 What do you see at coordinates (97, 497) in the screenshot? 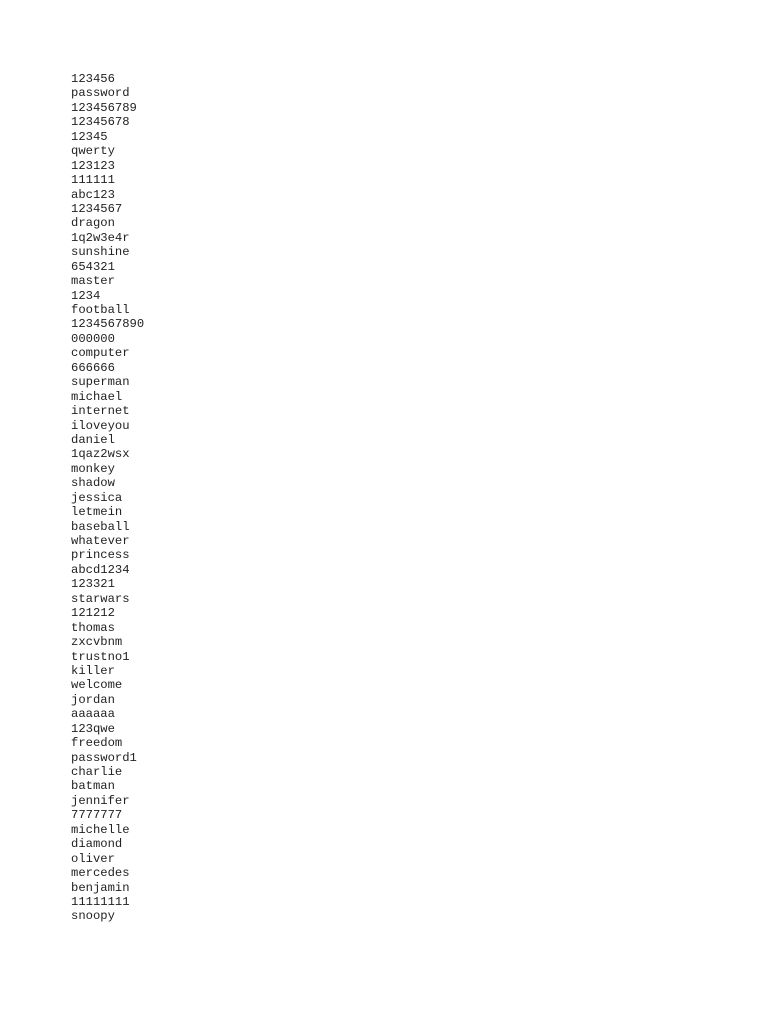
I see `list-item: jessica` at bounding box center [97, 497].